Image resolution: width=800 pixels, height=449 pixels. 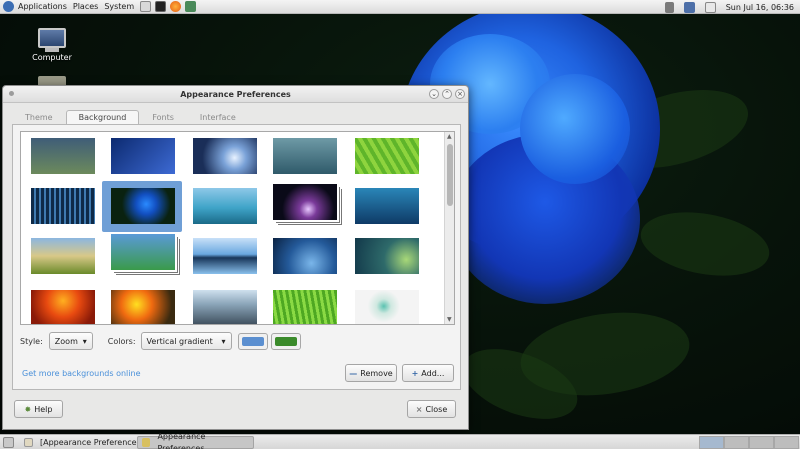 What do you see at coordinates (419, 409) in the screenshot?
I see `close-button-icon: ×` at bounding box center [419, 409].